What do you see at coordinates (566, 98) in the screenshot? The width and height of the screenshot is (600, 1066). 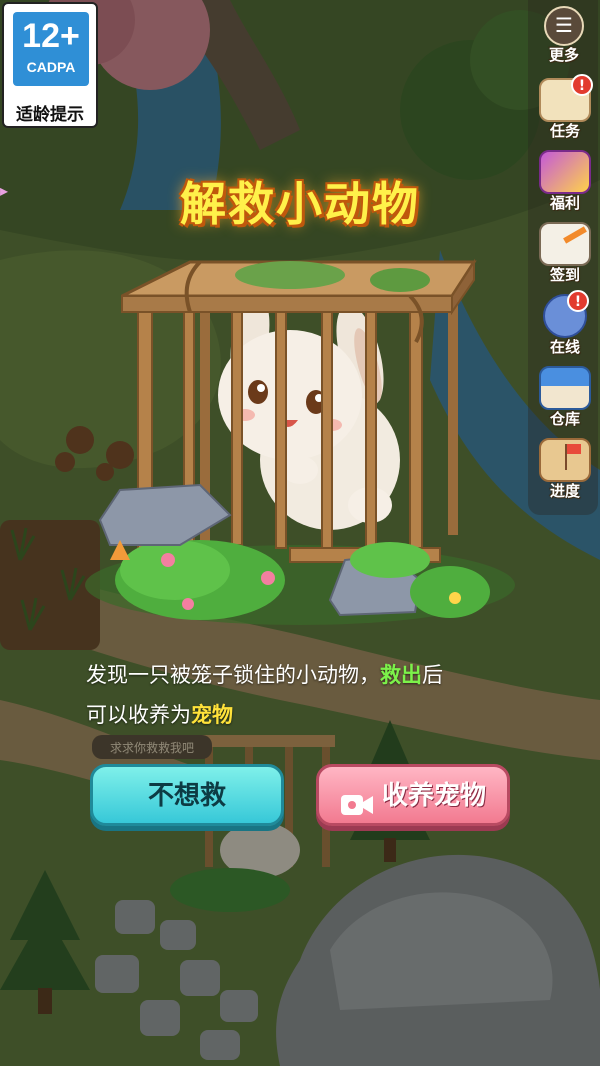 I see `scroll-icon: !` at bounding box center [566, 98].